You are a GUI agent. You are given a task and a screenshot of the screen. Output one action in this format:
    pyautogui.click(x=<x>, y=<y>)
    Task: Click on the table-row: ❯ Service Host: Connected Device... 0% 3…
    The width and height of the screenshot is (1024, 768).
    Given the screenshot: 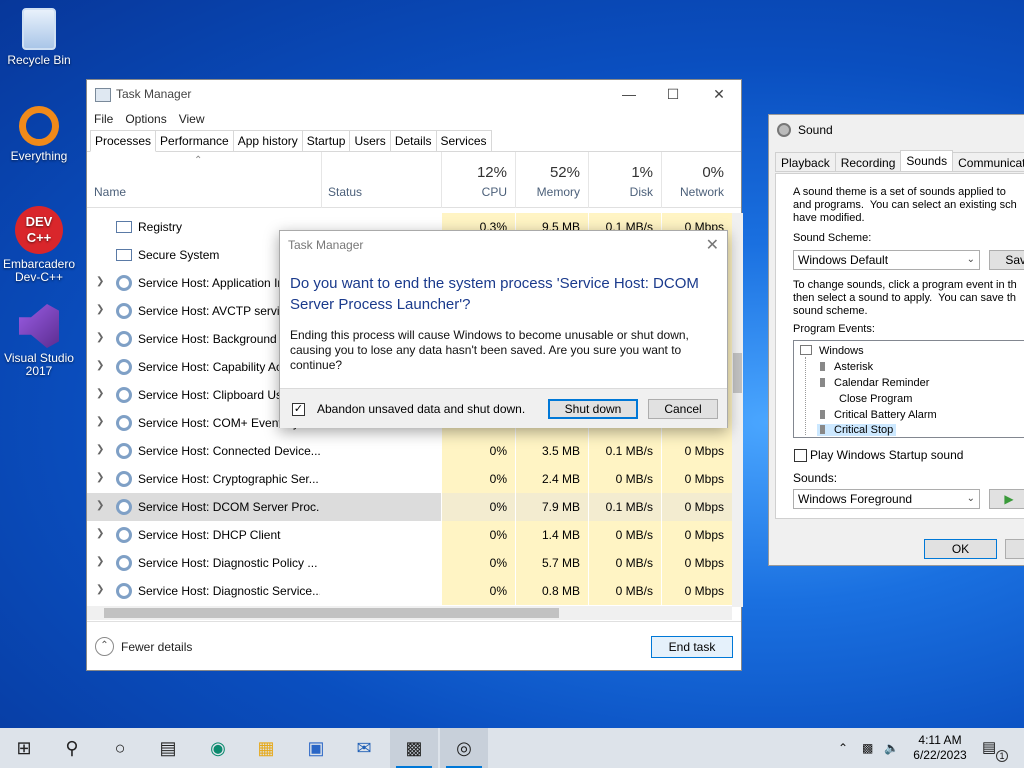 What is the action you would take?
    pyautogui.click(x=409, y=451)
    